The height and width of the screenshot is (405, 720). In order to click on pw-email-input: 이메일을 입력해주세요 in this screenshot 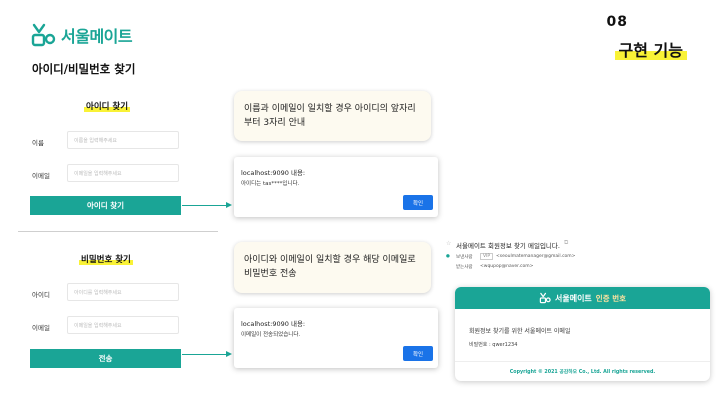, I will do `click(123, 325)`.